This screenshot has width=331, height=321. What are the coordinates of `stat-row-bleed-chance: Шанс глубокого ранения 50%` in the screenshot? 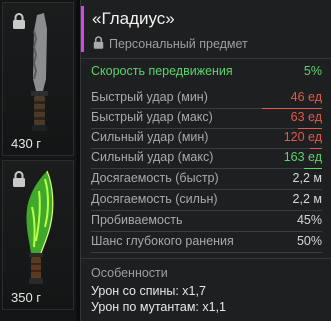 It's located at (206, 242).